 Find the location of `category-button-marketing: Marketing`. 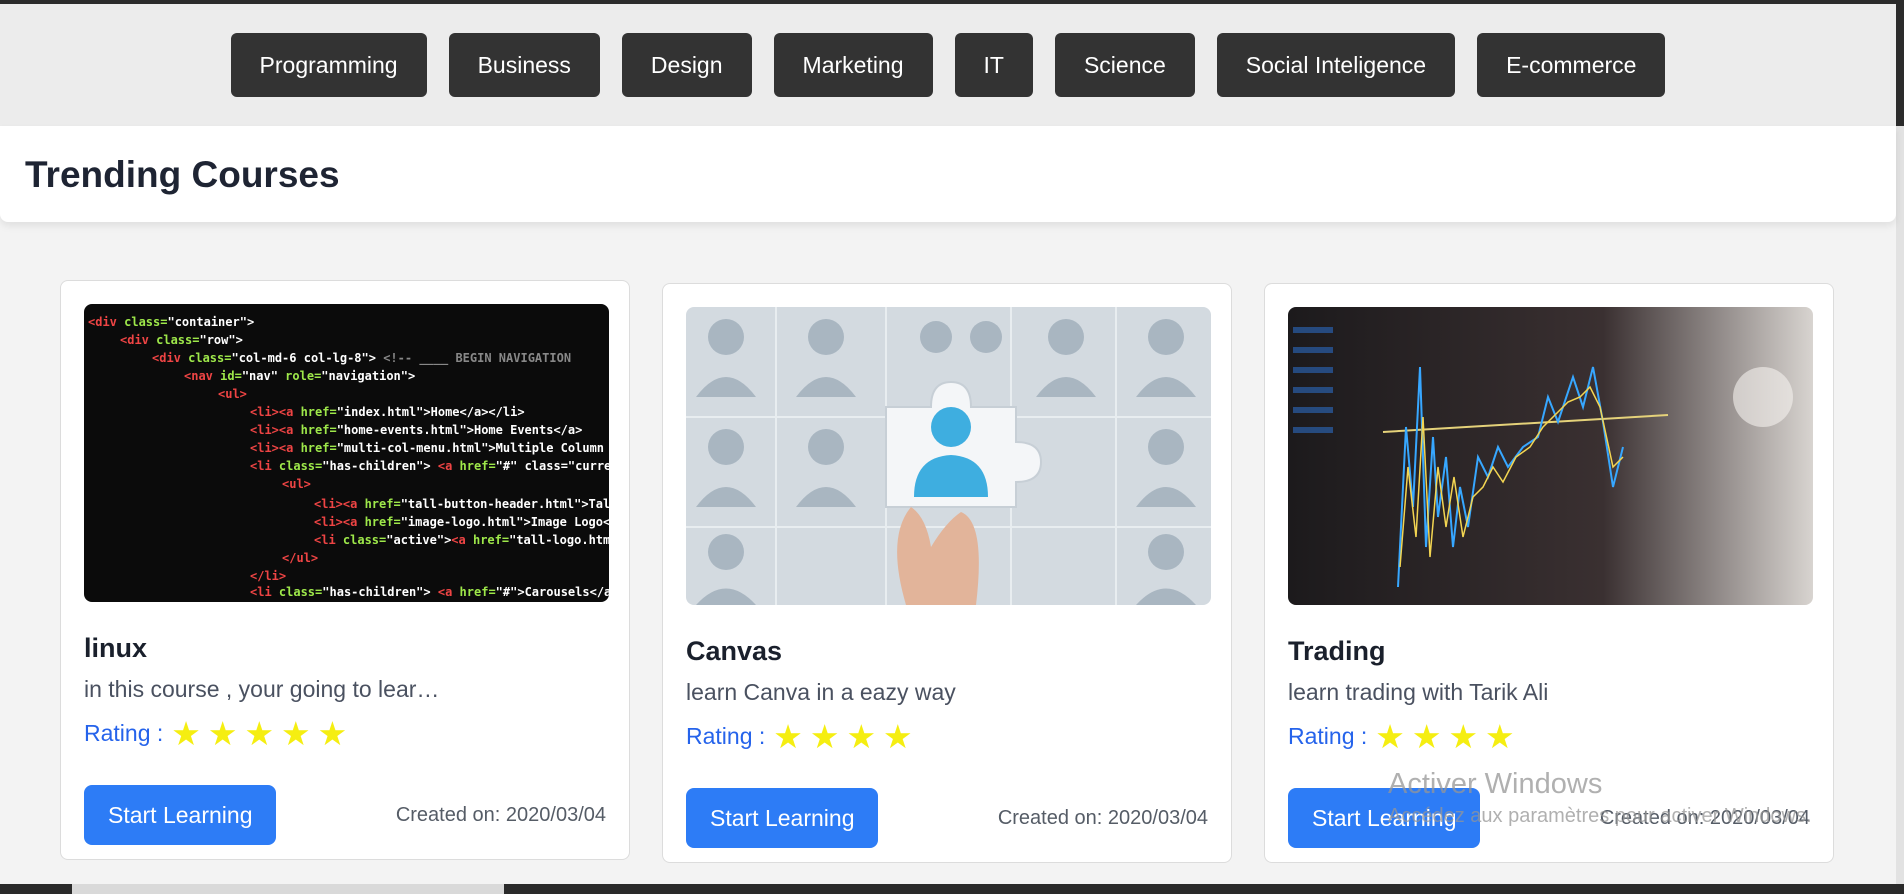

category-button-marketing: Marketing is located at coordinates (853, 65).